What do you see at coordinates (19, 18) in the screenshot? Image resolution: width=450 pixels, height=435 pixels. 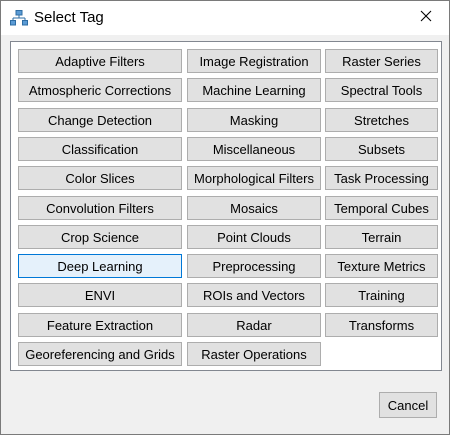 I see `tag-tree-icon` at bounding box center [19, 18].